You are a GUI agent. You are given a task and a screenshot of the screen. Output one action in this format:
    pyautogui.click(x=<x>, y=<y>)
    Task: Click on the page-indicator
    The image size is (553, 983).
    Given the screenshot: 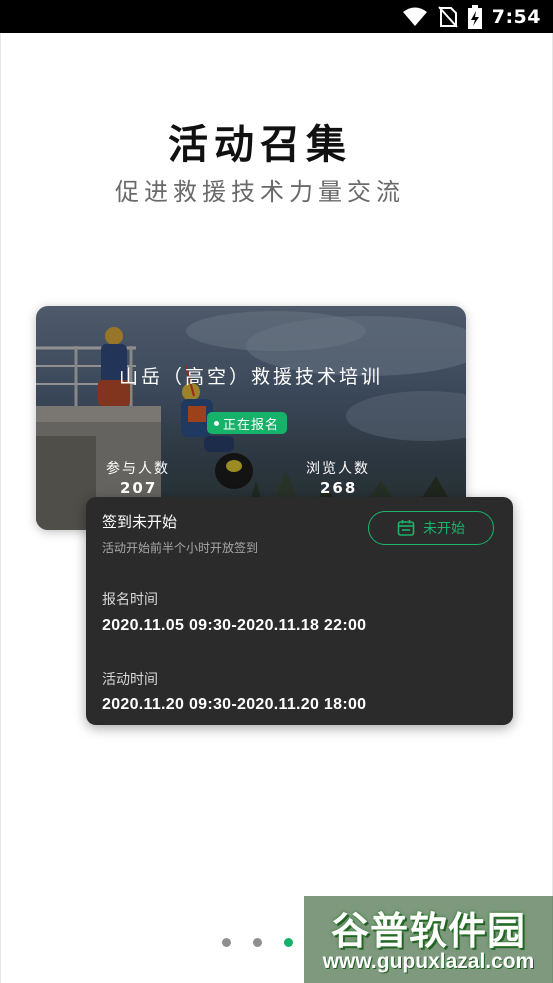 What is the action you would take?
    pyautogui.click(x=257, y=942)
    